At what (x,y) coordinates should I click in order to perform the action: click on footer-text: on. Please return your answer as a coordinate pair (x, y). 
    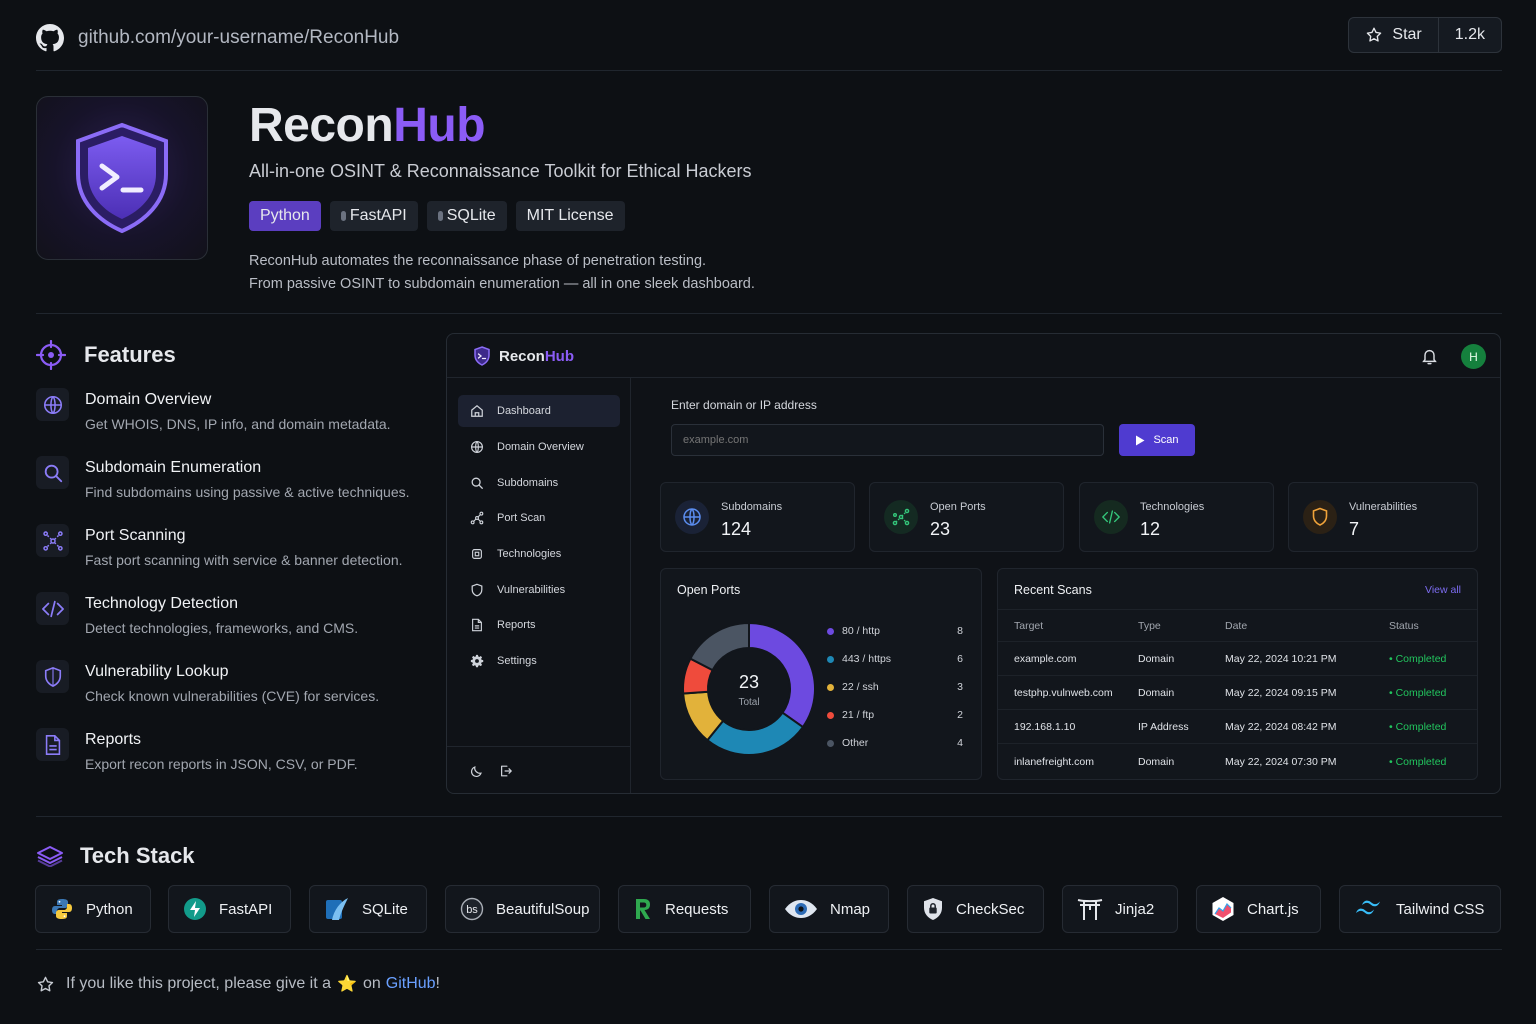
    Looking at the image, I should click on (371, 983).